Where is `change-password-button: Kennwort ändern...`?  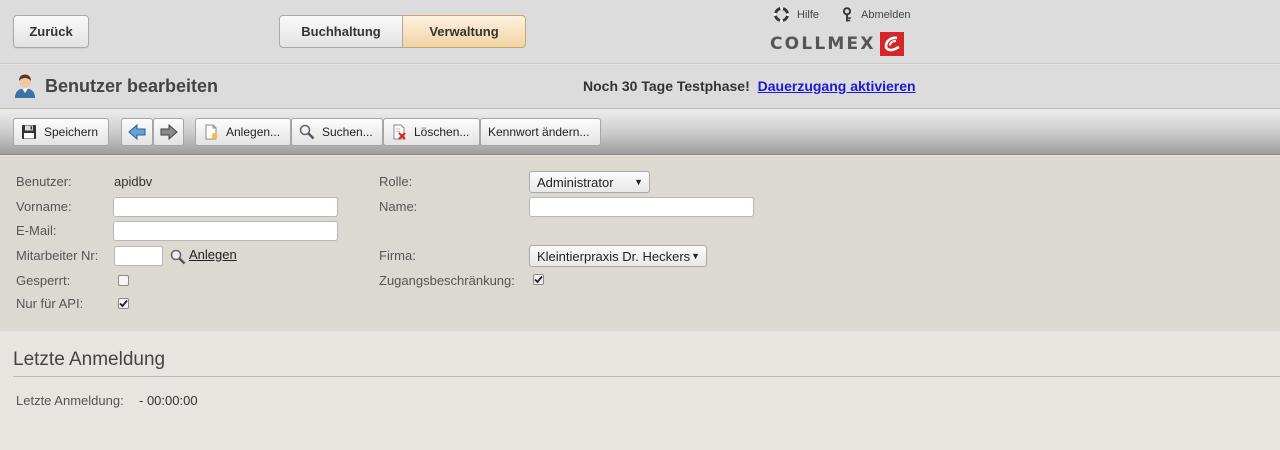 change-password-button: Kennwort ändern... is located at coordinates (540, 132).